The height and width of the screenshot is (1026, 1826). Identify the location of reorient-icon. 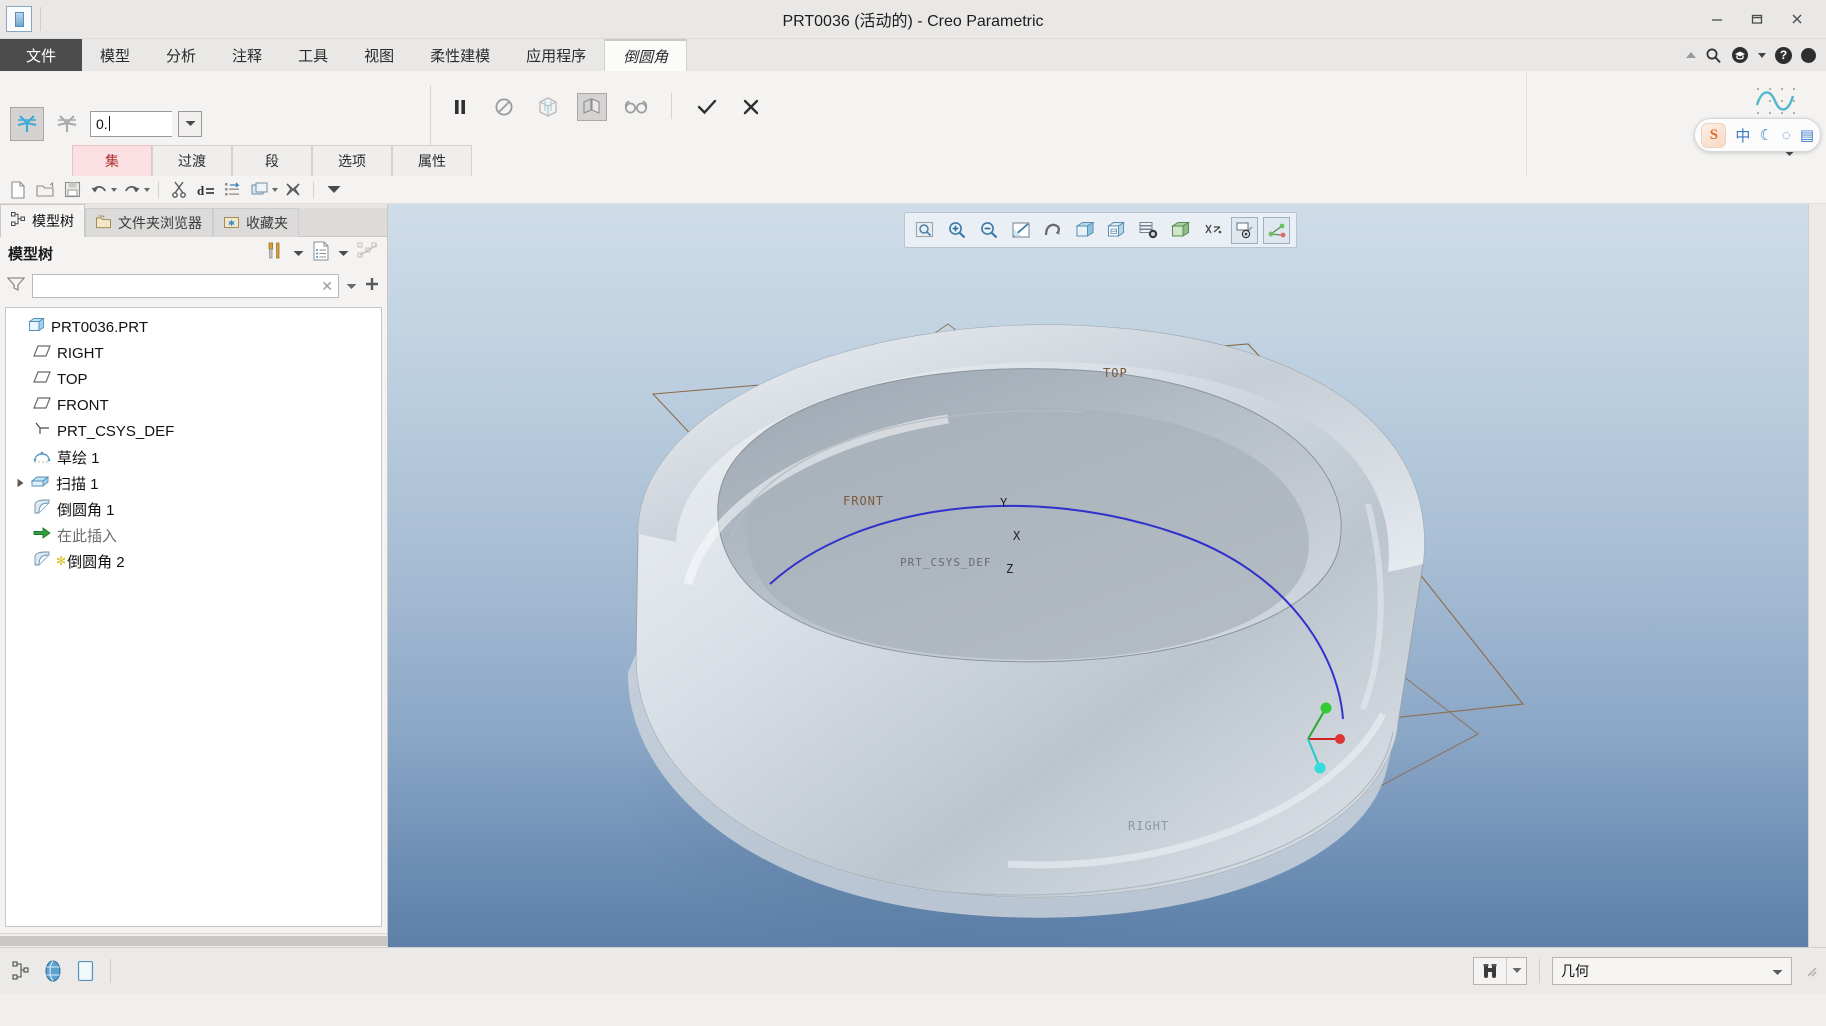
(1052, 230).